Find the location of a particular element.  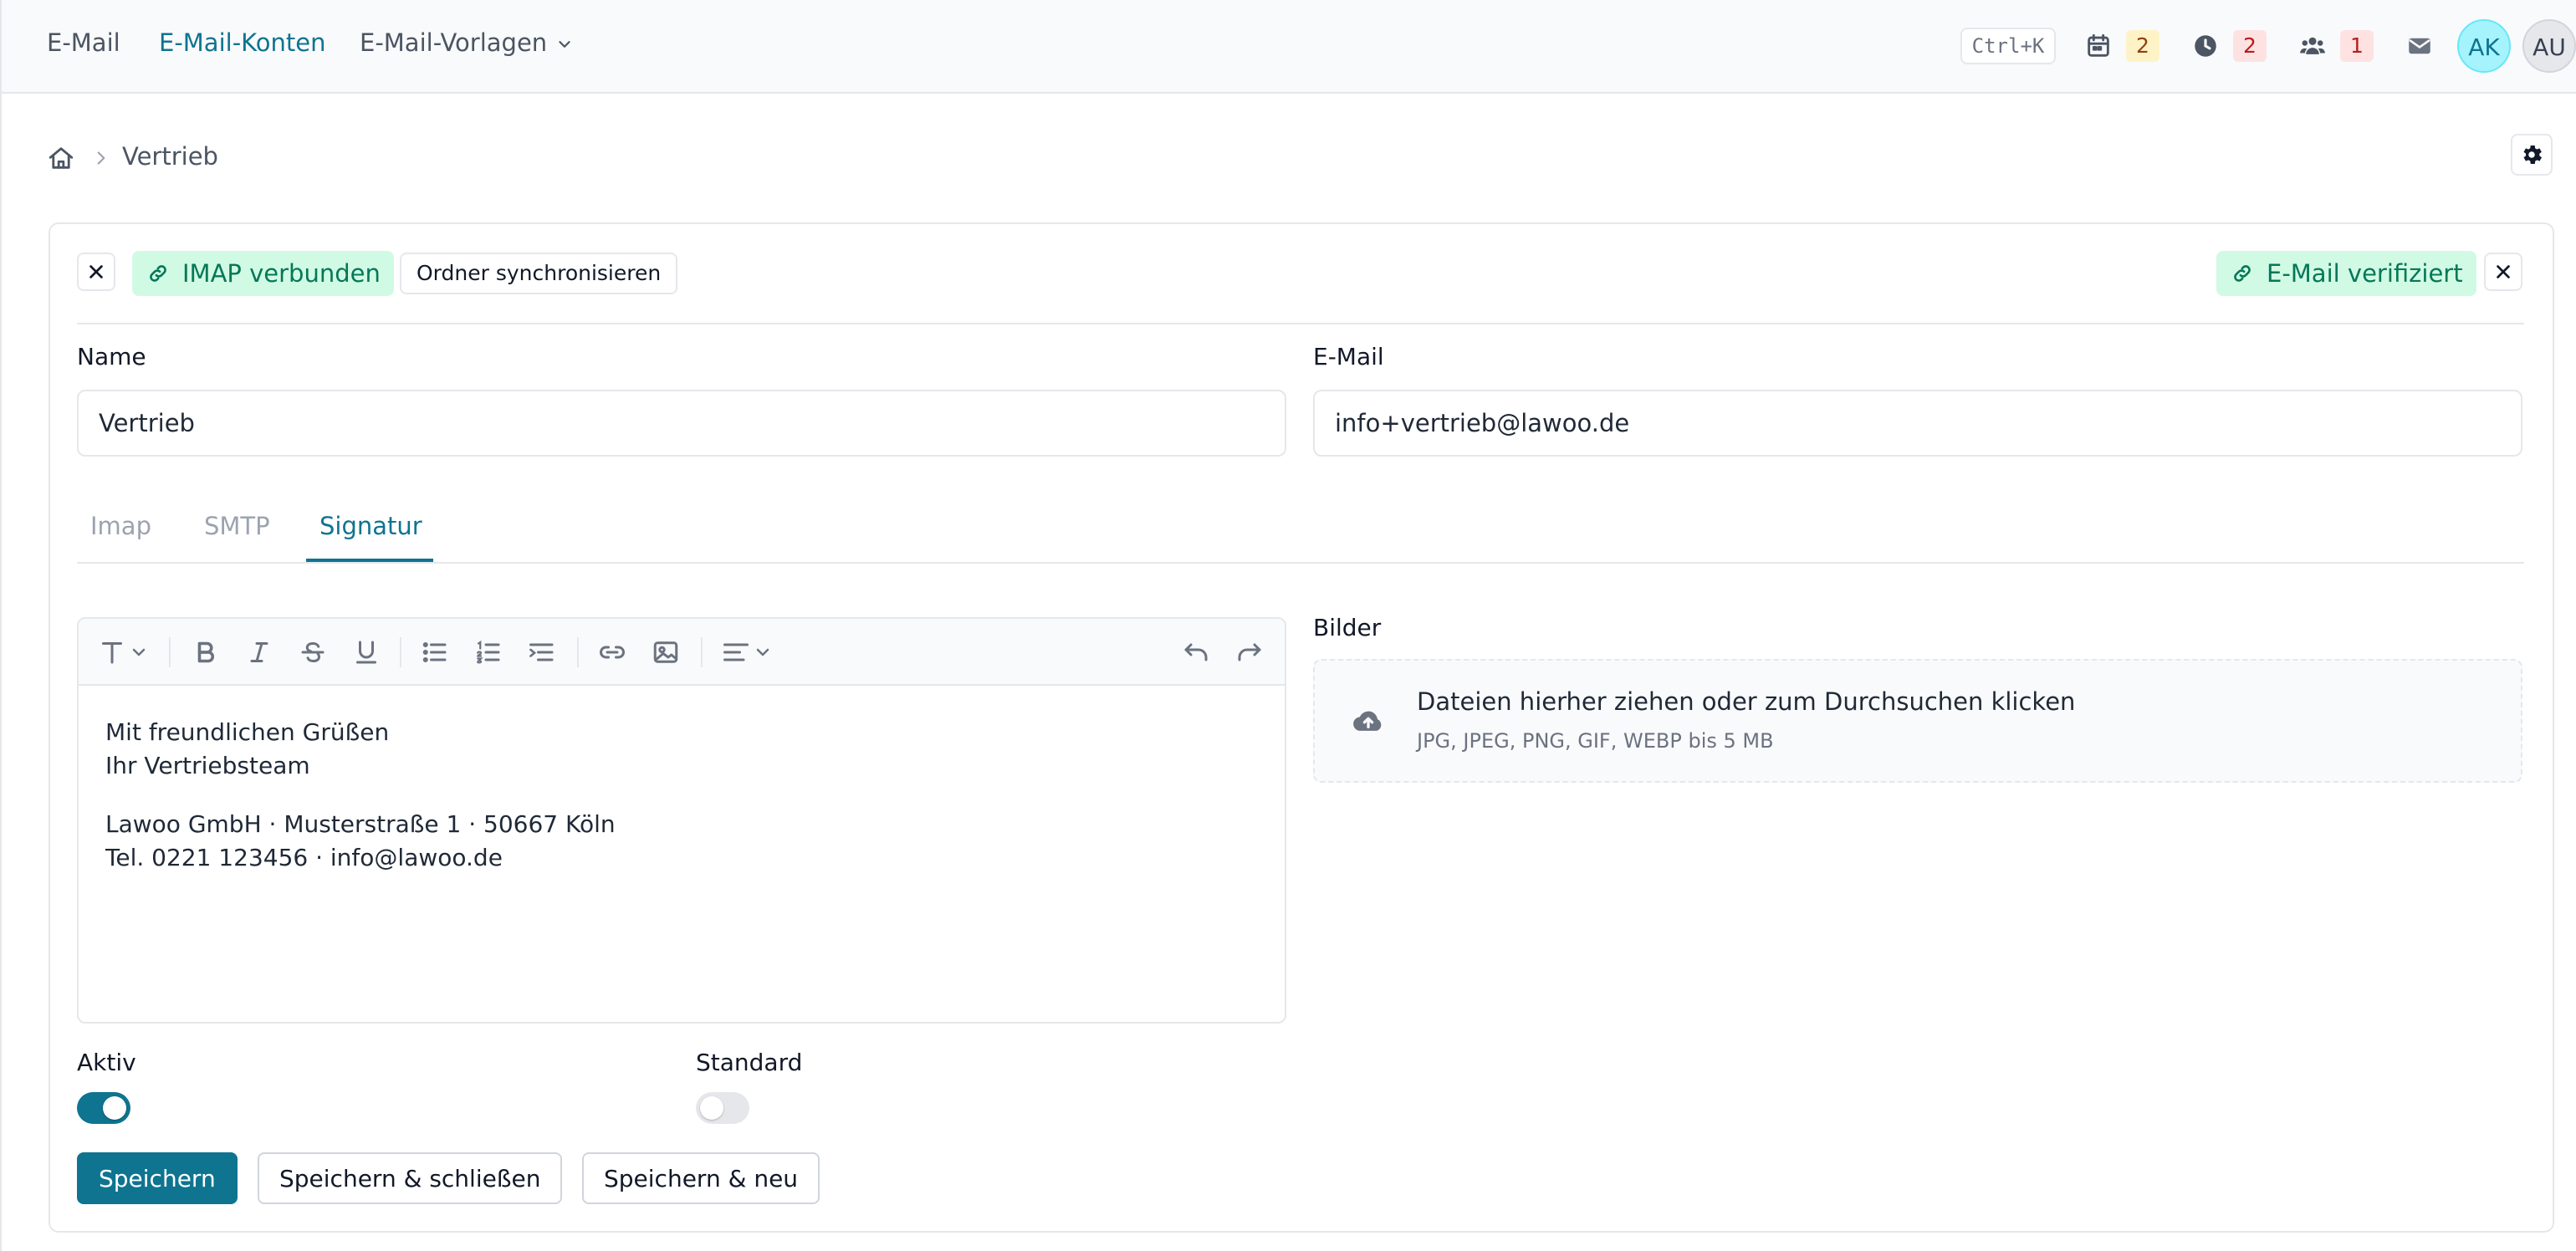

tab-smtp: SMTP is located at coordinates (237, 526).